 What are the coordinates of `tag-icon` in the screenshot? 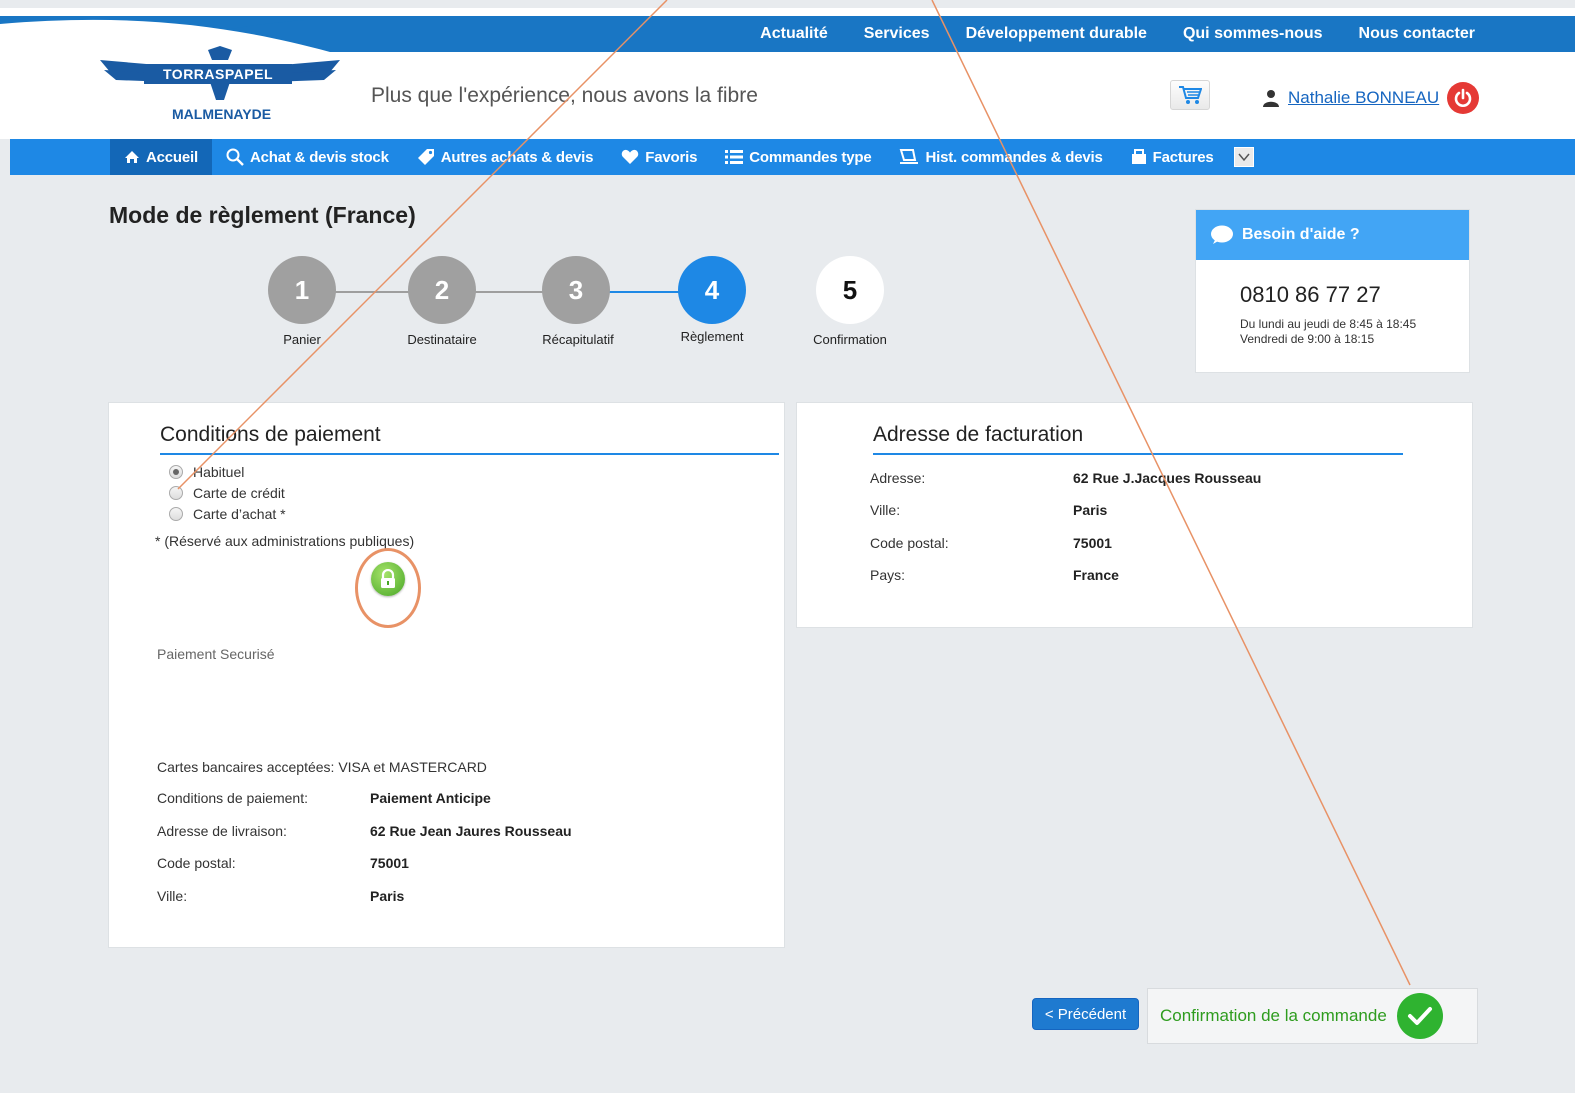 It's located at (425, 157).